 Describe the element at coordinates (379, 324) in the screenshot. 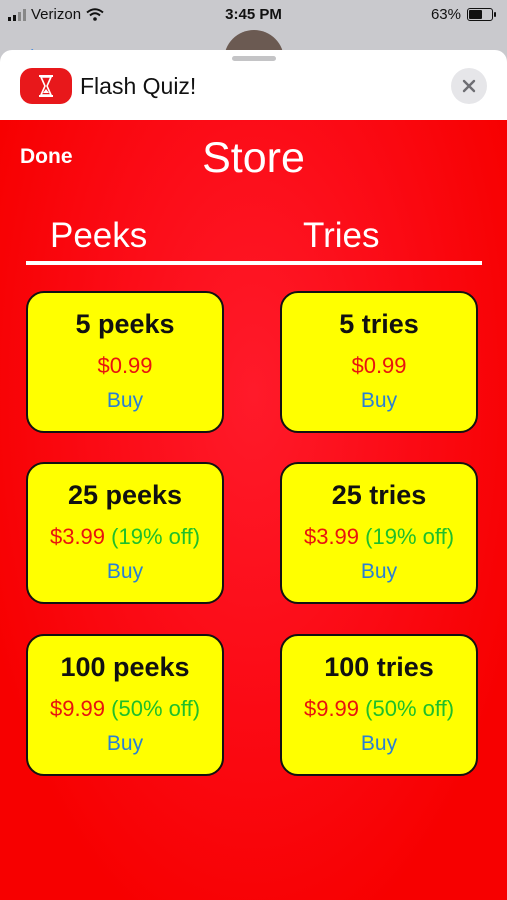

I see `card-quantity: 5 tries` at that location.